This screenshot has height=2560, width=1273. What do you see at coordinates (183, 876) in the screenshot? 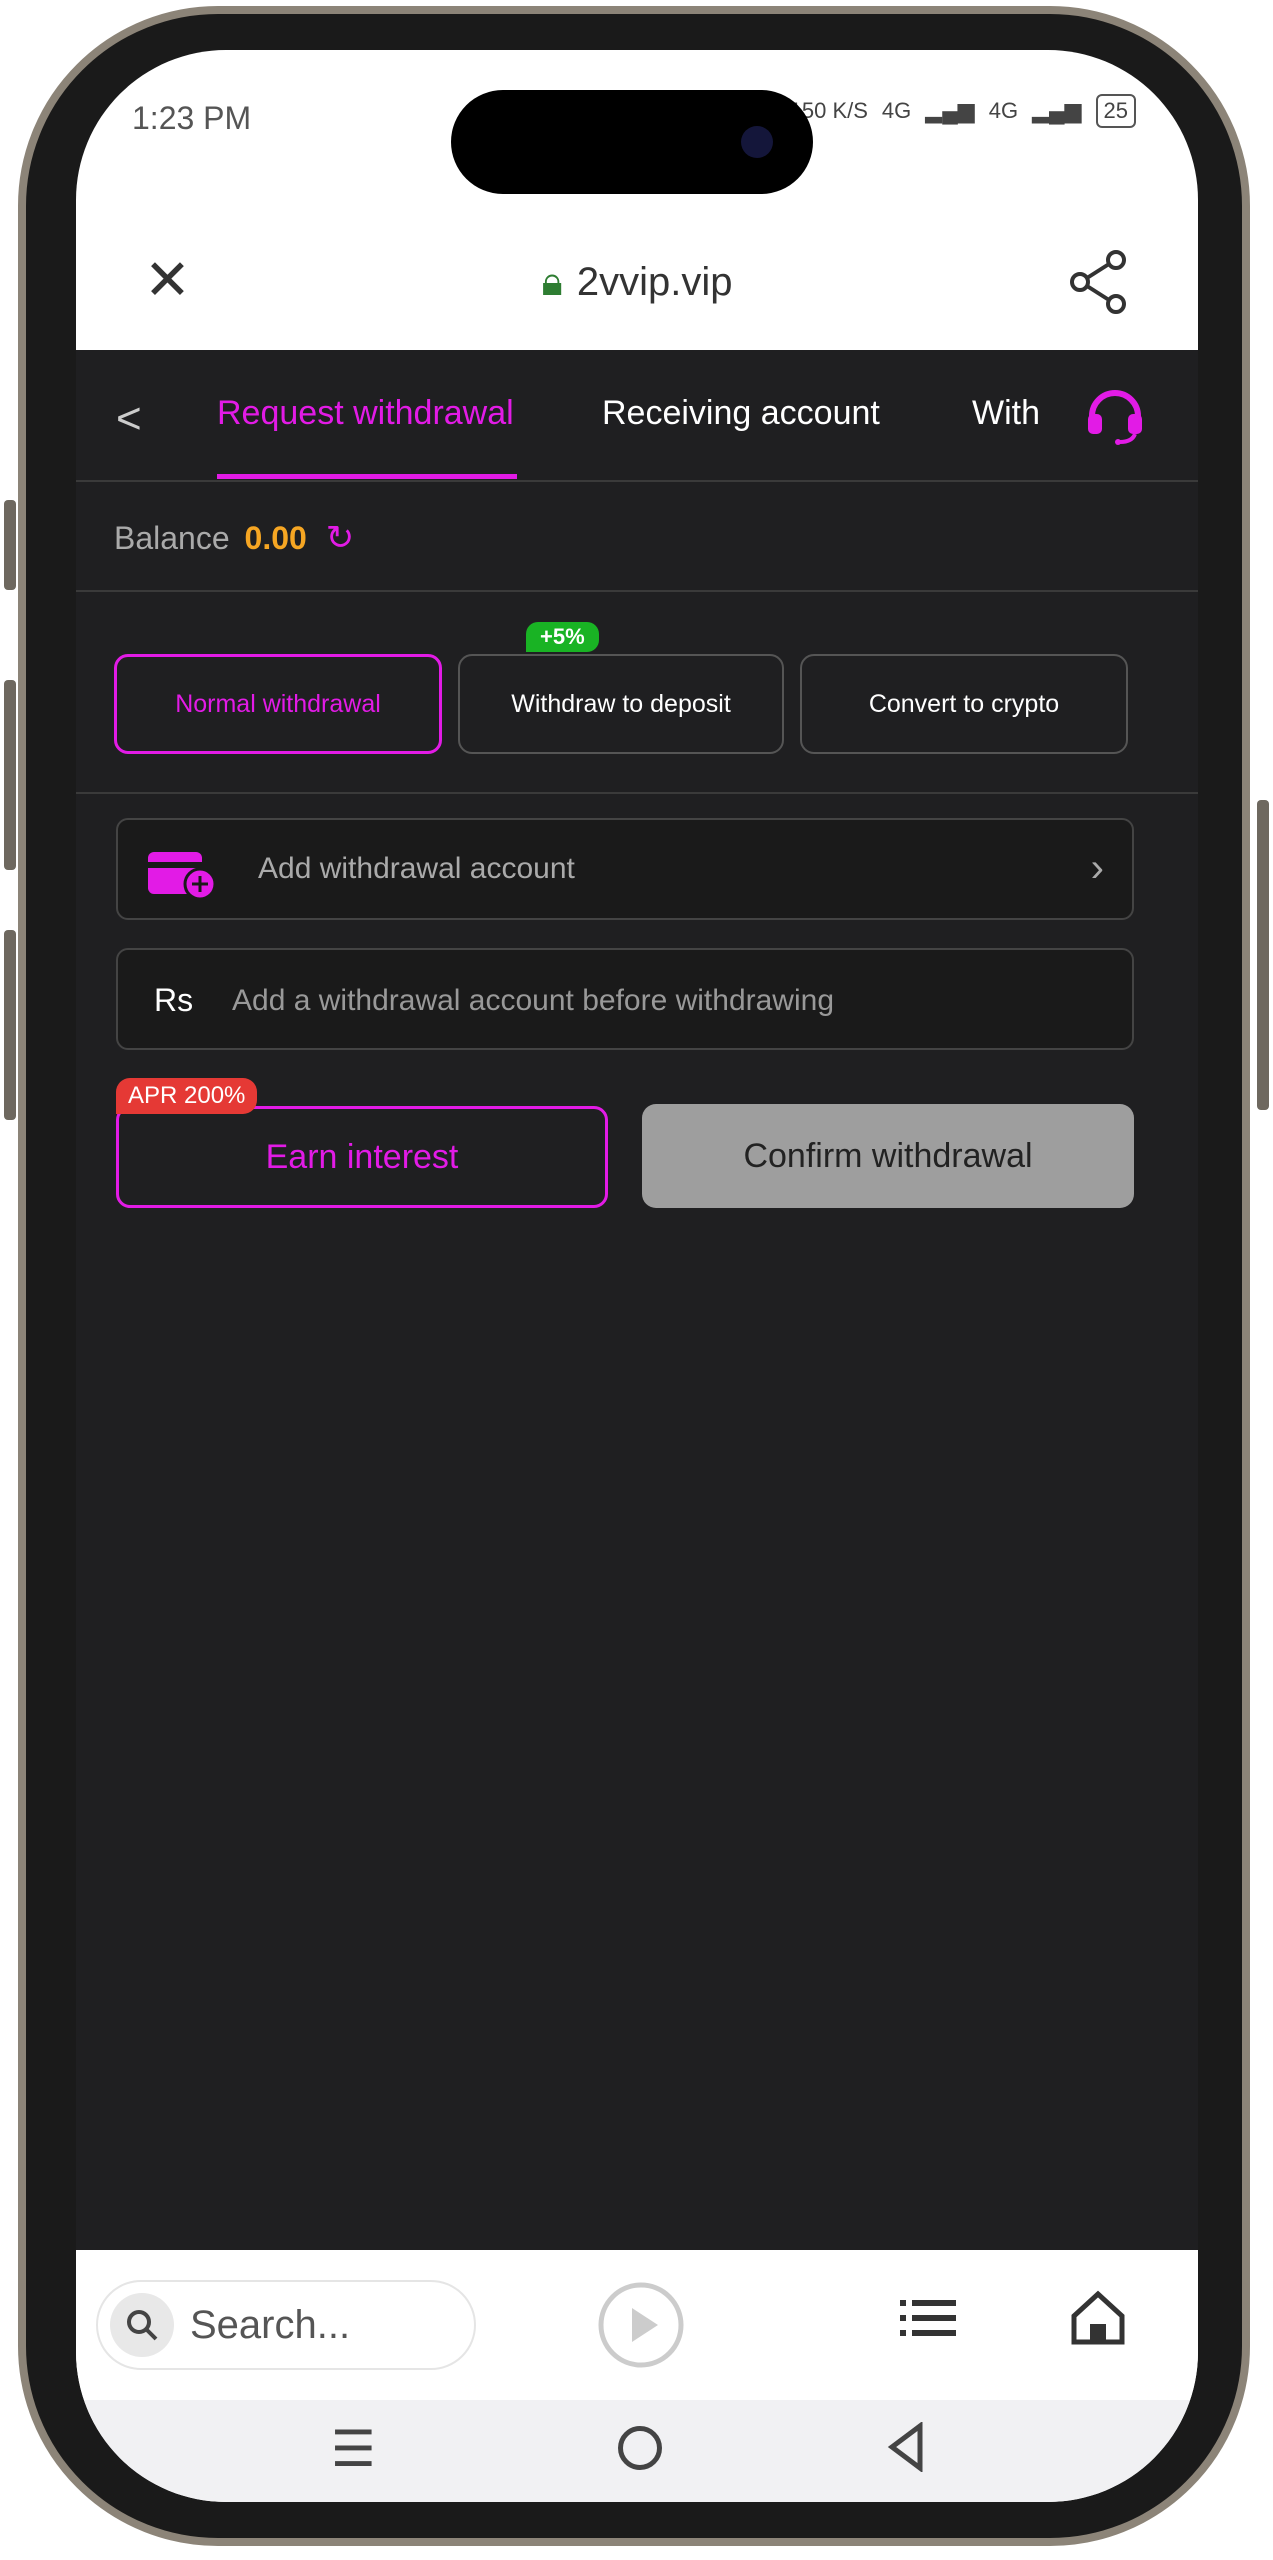
I see `wallet-add-icon` at bounding box center [183, 876].